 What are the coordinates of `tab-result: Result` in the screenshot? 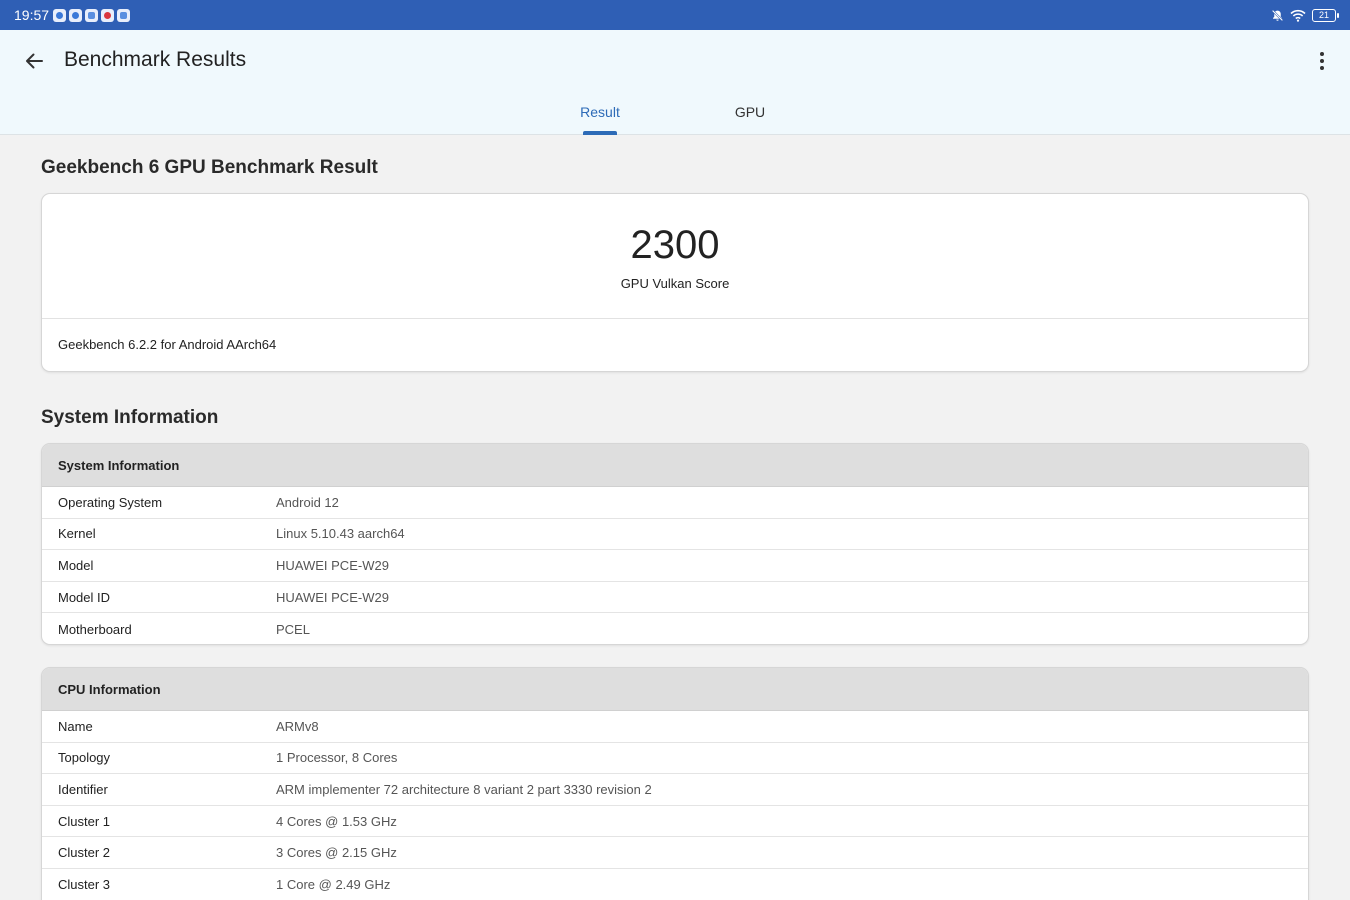 It's located at (600, 112).